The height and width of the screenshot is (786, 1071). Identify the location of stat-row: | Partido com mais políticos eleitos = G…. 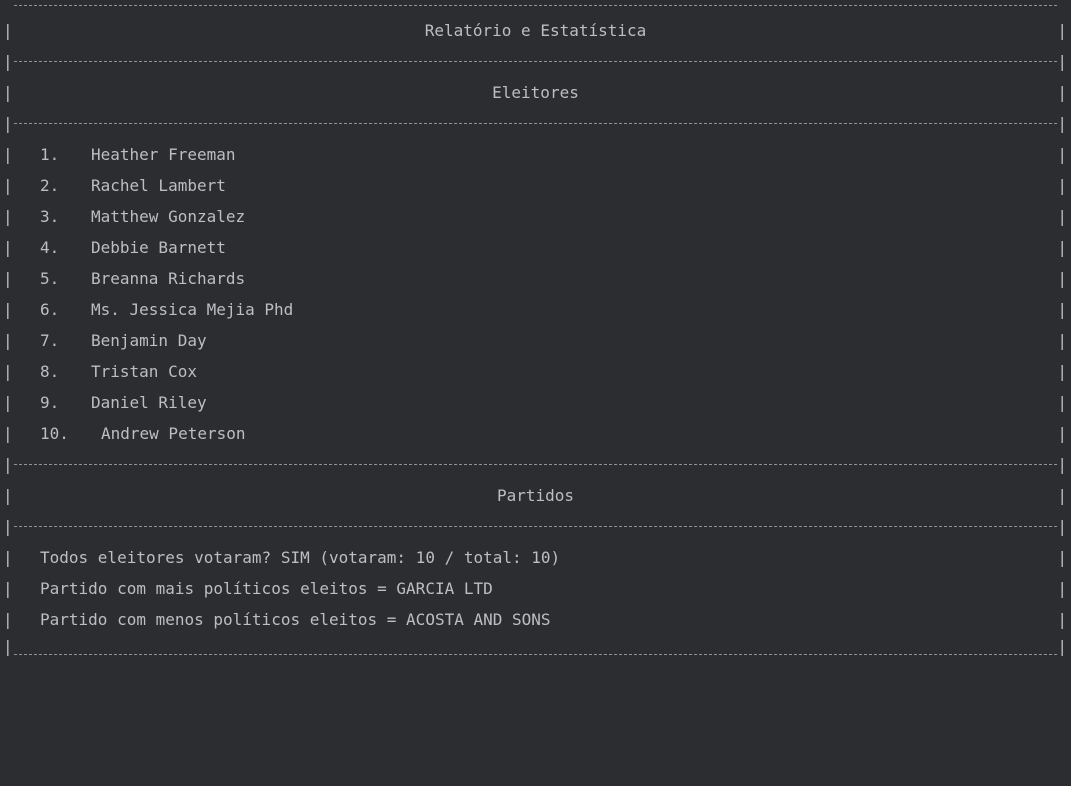
(535, 588).